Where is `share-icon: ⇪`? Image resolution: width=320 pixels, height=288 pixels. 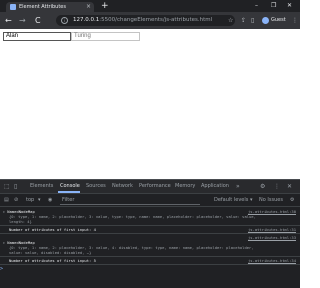
share-icon: ⇪ is located at coordinates (243, 20).